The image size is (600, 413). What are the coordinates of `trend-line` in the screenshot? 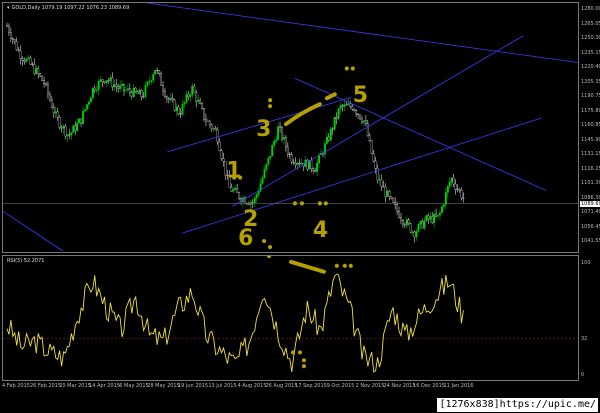 It's located at (33, 231).